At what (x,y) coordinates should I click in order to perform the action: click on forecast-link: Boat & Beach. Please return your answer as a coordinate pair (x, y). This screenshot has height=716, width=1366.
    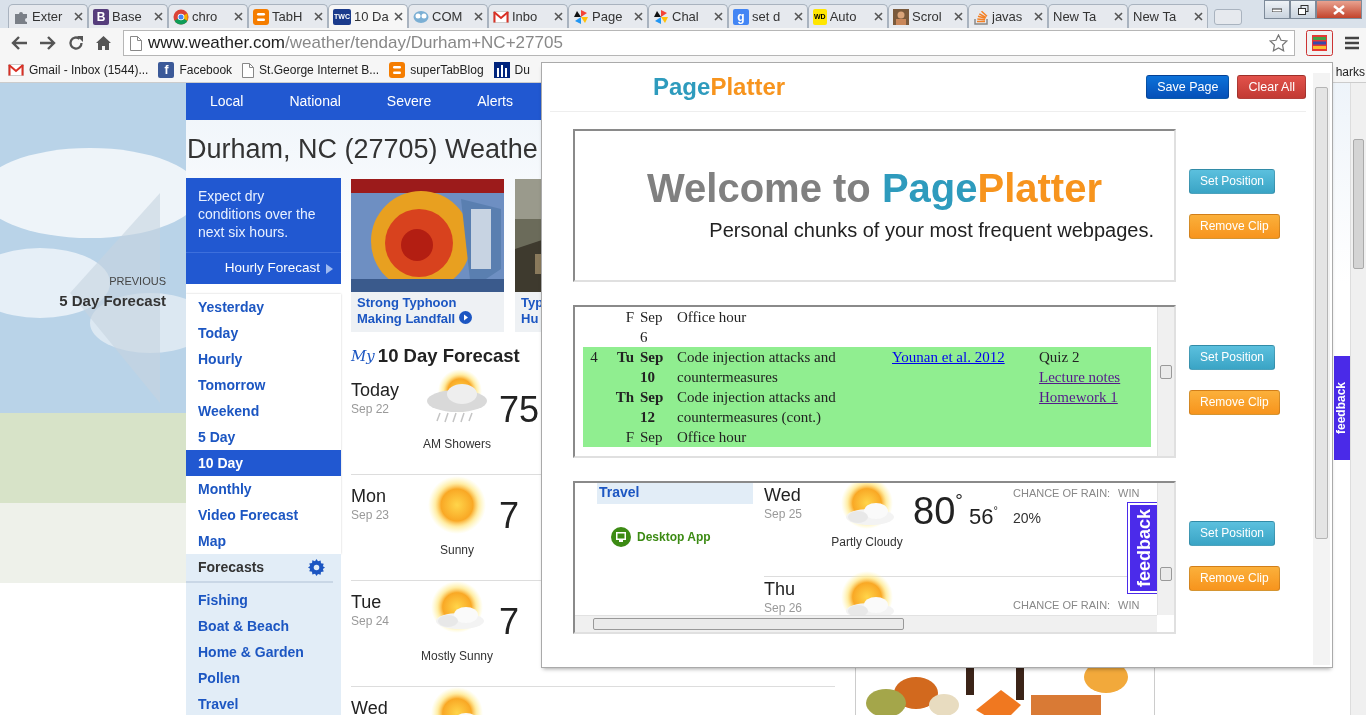
    Looking at the image, I should click on (263, 626).